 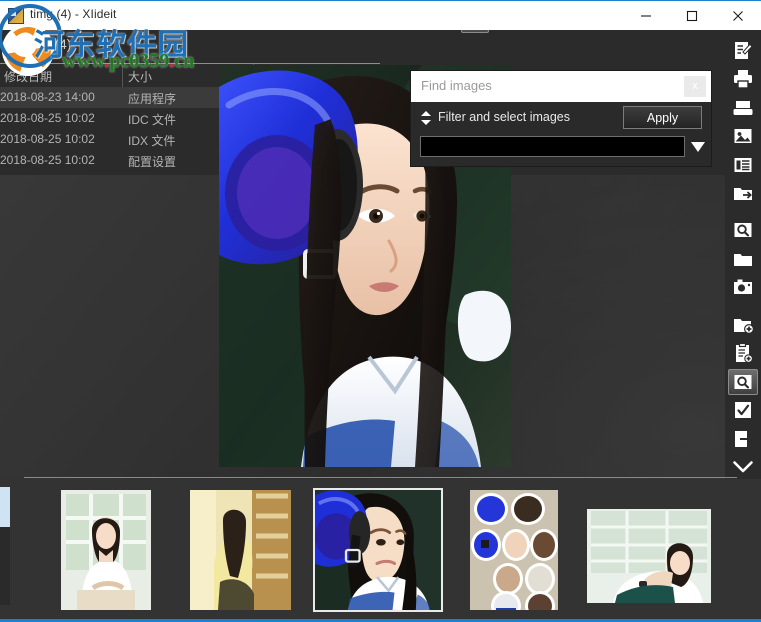 What do you see at coordinates (743, 164) in the screenshot?
I see `list-view-icon` at bounding box center [743, 164].